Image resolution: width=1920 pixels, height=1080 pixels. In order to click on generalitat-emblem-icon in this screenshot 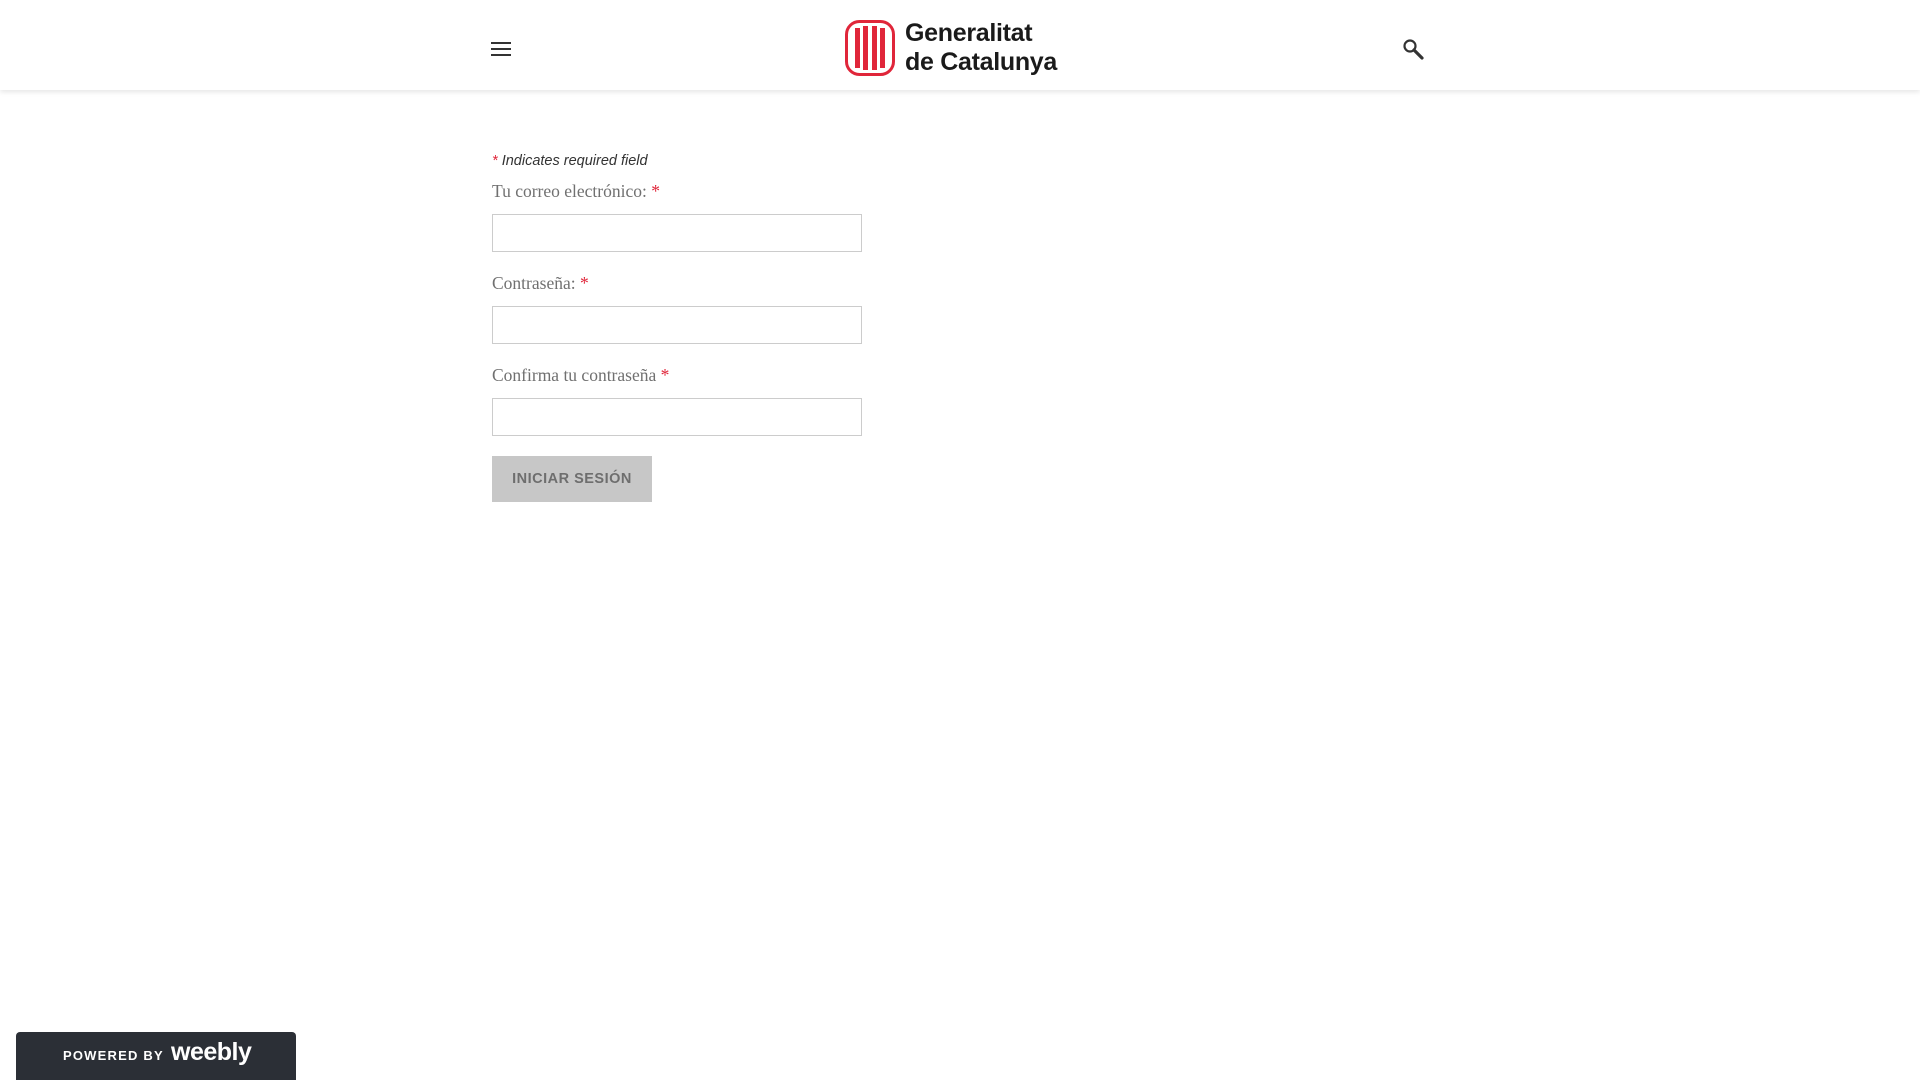, I will do `click(870, 48)`.